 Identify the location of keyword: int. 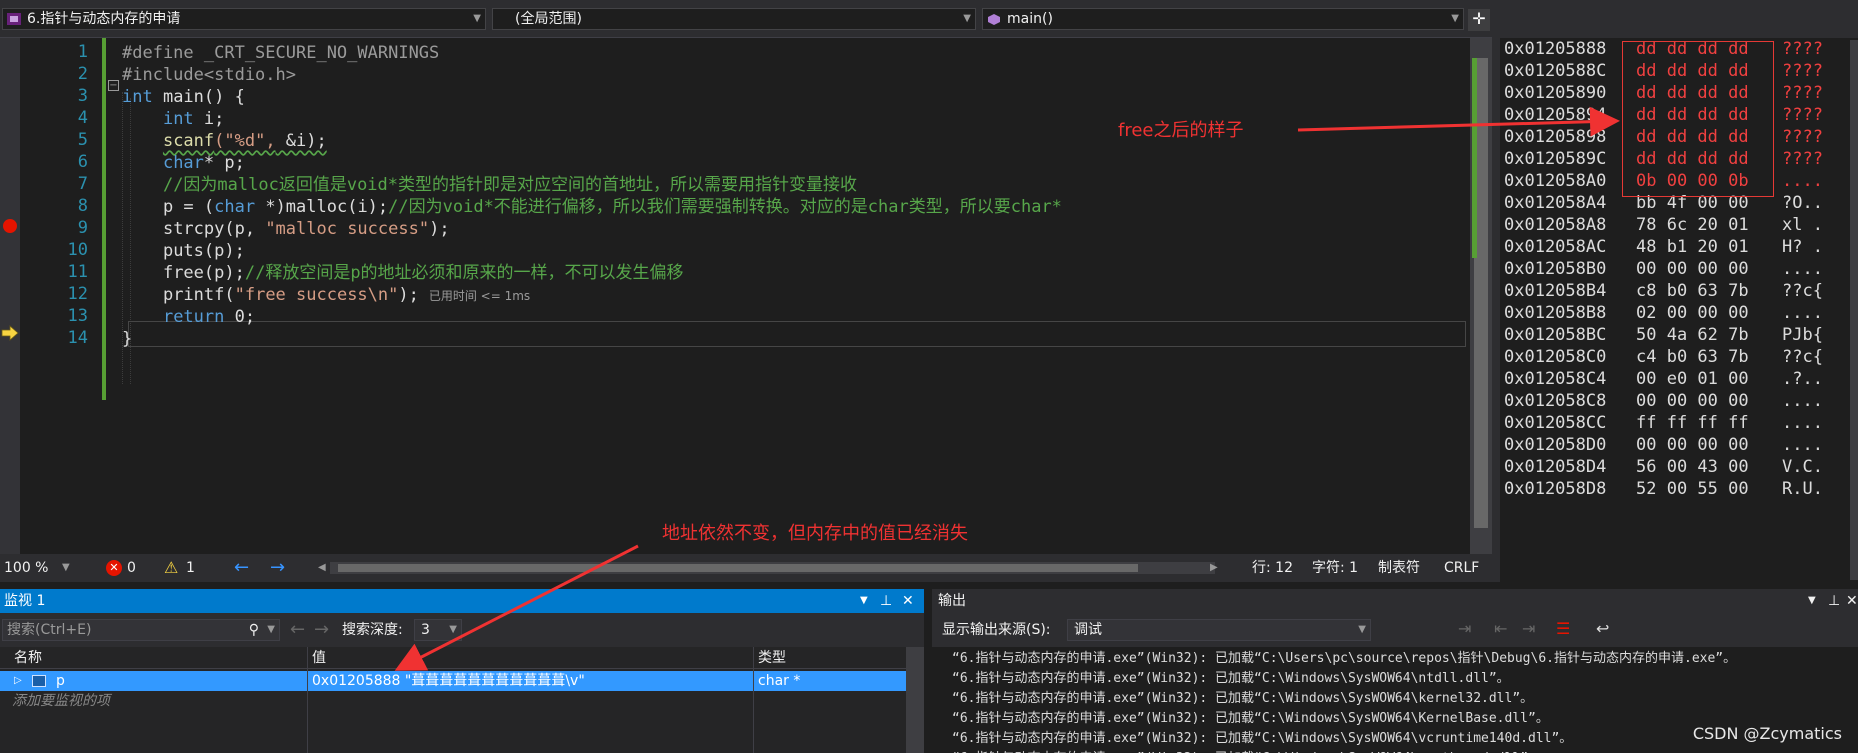
(137, 97).